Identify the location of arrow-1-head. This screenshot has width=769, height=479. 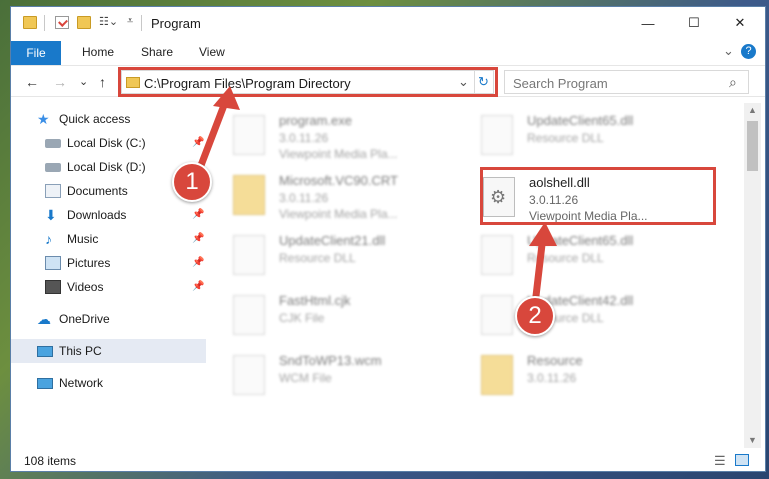
(226, 98).